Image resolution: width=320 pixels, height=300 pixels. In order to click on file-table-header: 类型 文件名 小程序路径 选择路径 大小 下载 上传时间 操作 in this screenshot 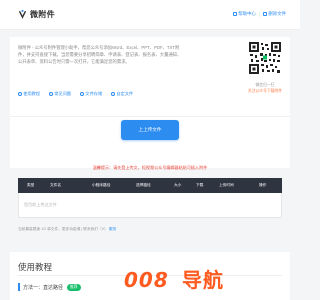, I will do `click(150, 185)`.